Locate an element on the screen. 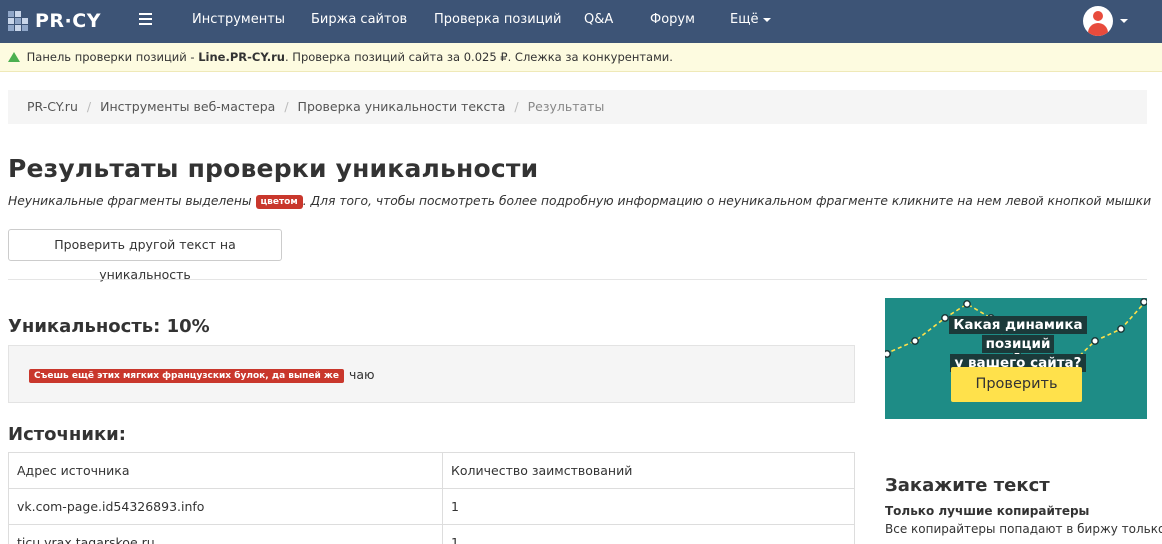 The width and height of the screenshot is (1162, 544). nav-item-sites-exchange: Биржа сайтов is located at coordinates (359, 19).